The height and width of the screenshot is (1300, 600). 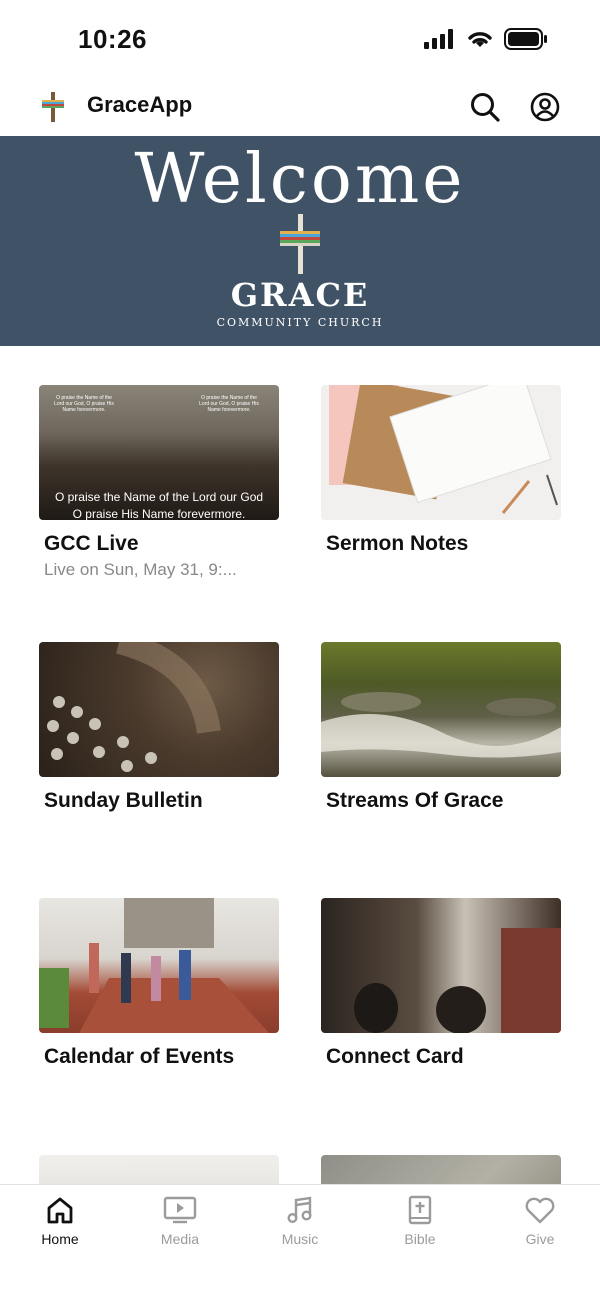 I want to click on profile-button, so click(x=545, y=107).